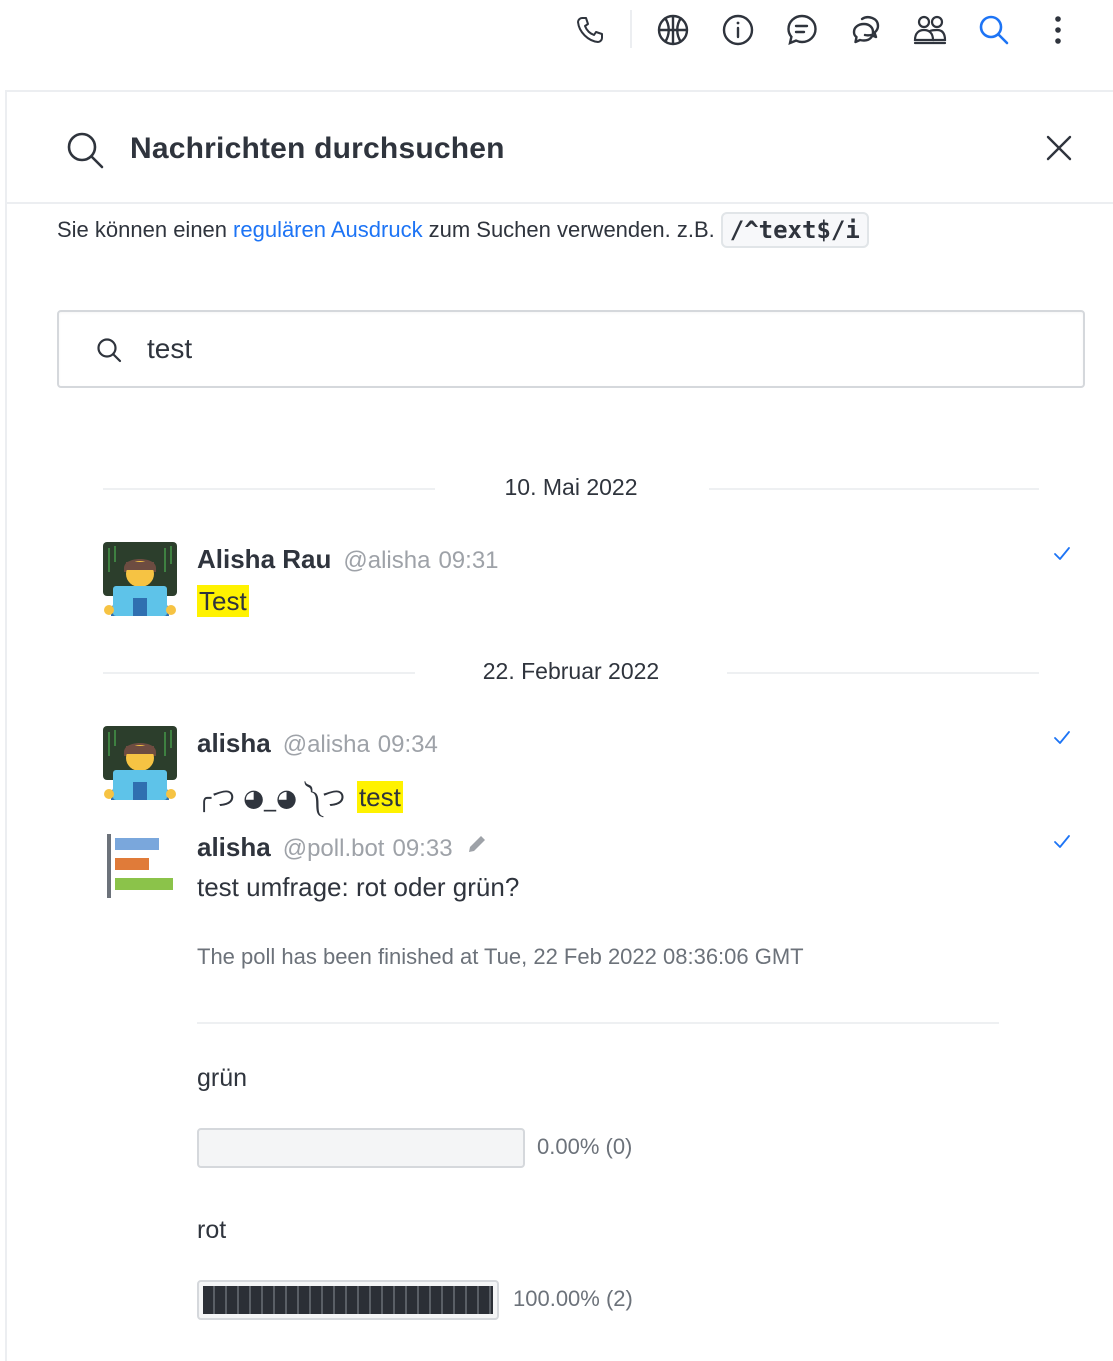  What do you see at coordinates (379, 797) in the screenshot?
I see `search-highlight: test` at bounding box center [379, 797].